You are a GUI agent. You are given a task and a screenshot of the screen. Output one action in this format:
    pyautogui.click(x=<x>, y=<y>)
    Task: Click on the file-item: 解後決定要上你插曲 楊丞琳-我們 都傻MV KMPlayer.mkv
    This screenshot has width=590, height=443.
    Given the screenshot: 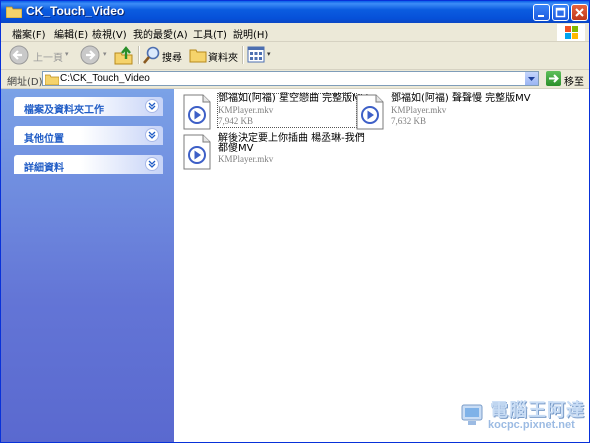 What is the action you would take?
    pyautogui.click(x=273, y=152)
    